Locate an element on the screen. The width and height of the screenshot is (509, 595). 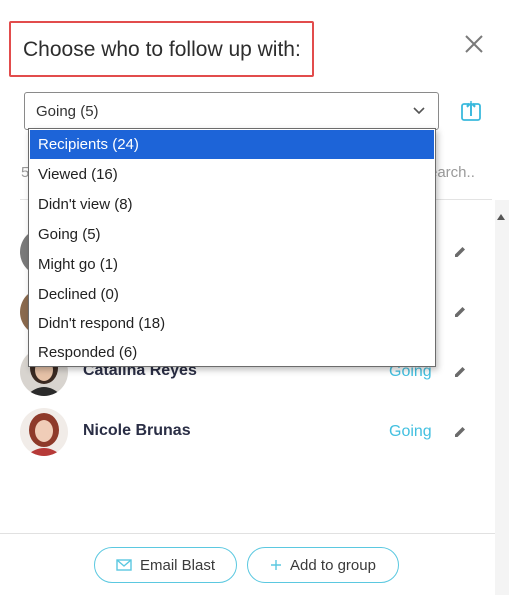
search-input: earch.. is located at coordinates (457, 172).